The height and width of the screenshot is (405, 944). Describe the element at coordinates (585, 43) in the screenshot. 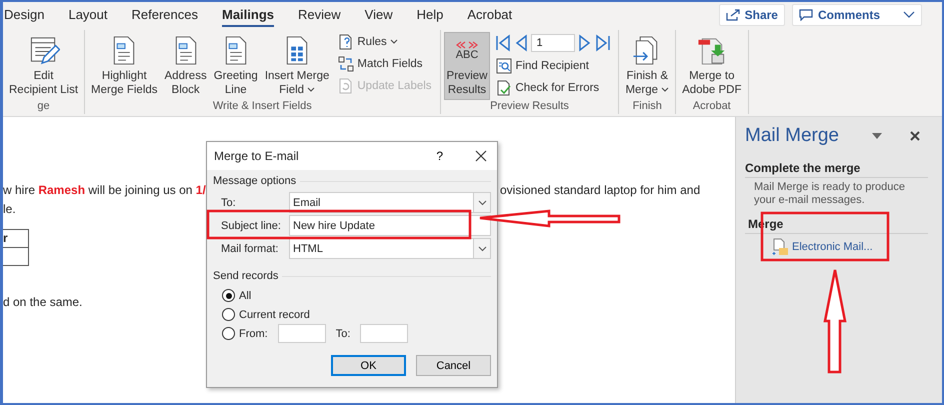

I see `next-record-icon` at that location.